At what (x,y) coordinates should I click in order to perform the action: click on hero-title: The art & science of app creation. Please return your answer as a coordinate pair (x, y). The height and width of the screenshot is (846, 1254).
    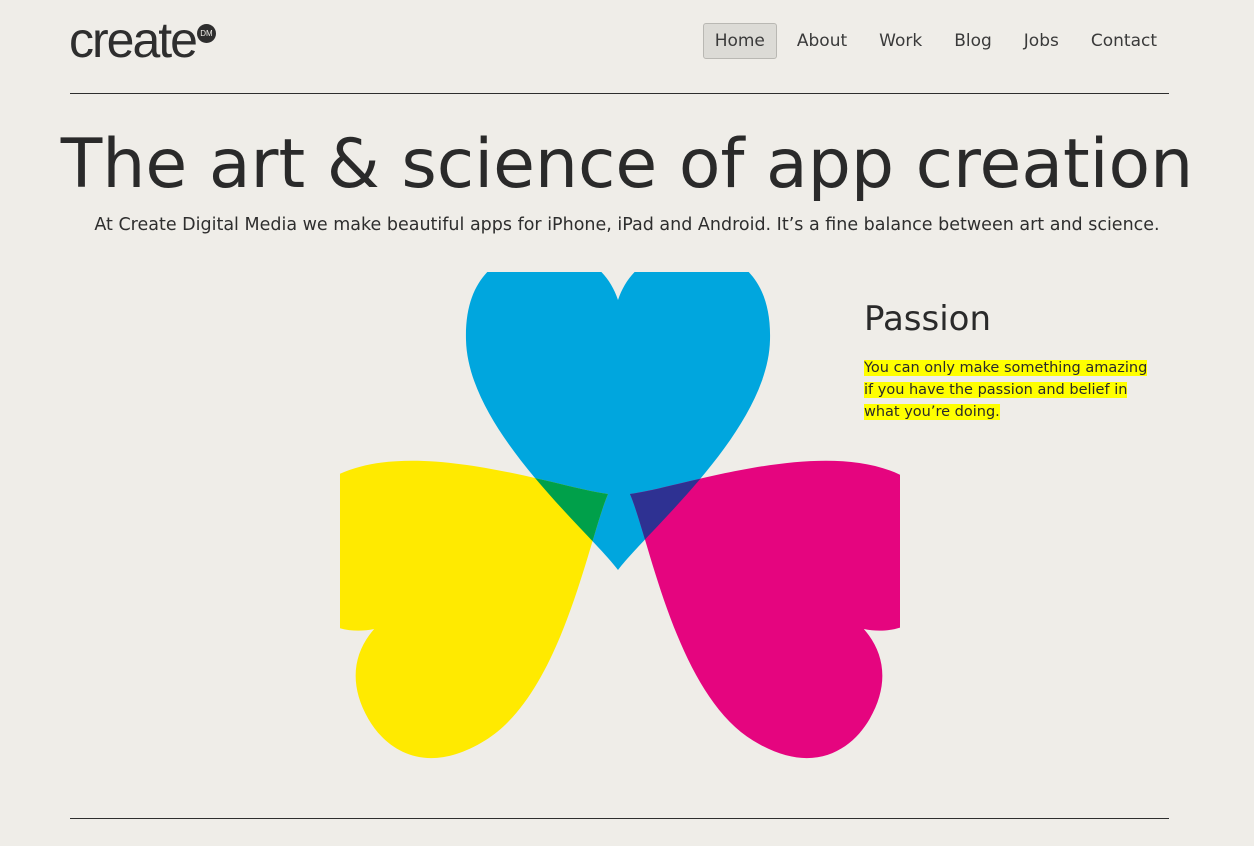
    Looking at the image, I should click on (627, 164).